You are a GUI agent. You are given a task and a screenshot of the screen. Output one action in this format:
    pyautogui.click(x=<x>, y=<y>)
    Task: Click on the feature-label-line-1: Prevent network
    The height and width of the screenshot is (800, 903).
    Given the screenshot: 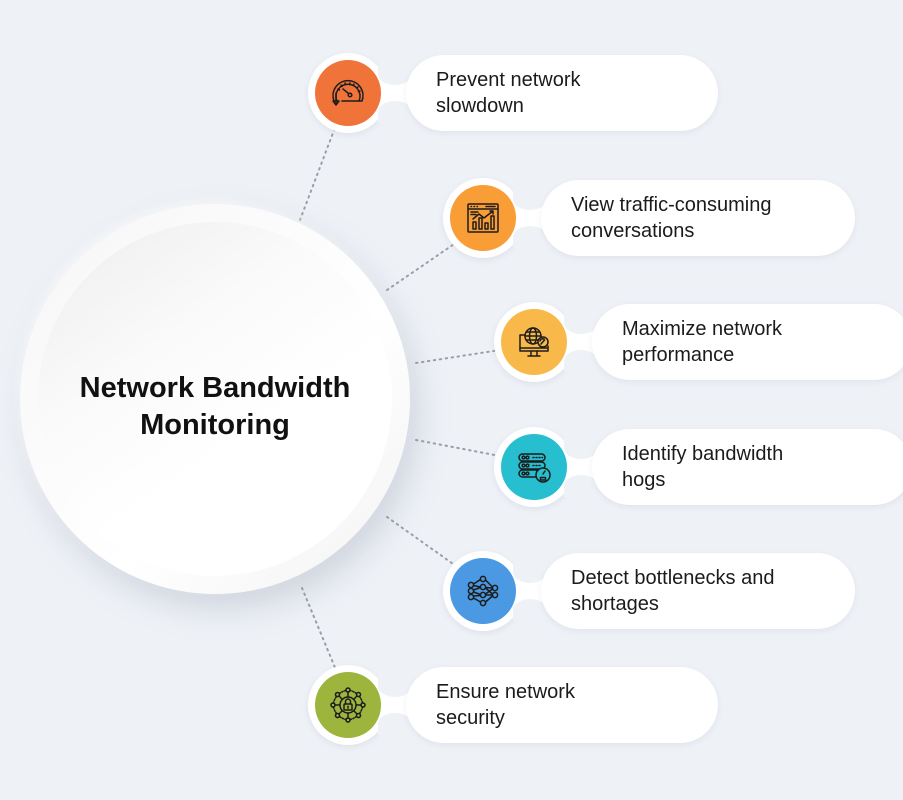 What is the action you would take?
    pyautogui.click(x=508, y=80)
    